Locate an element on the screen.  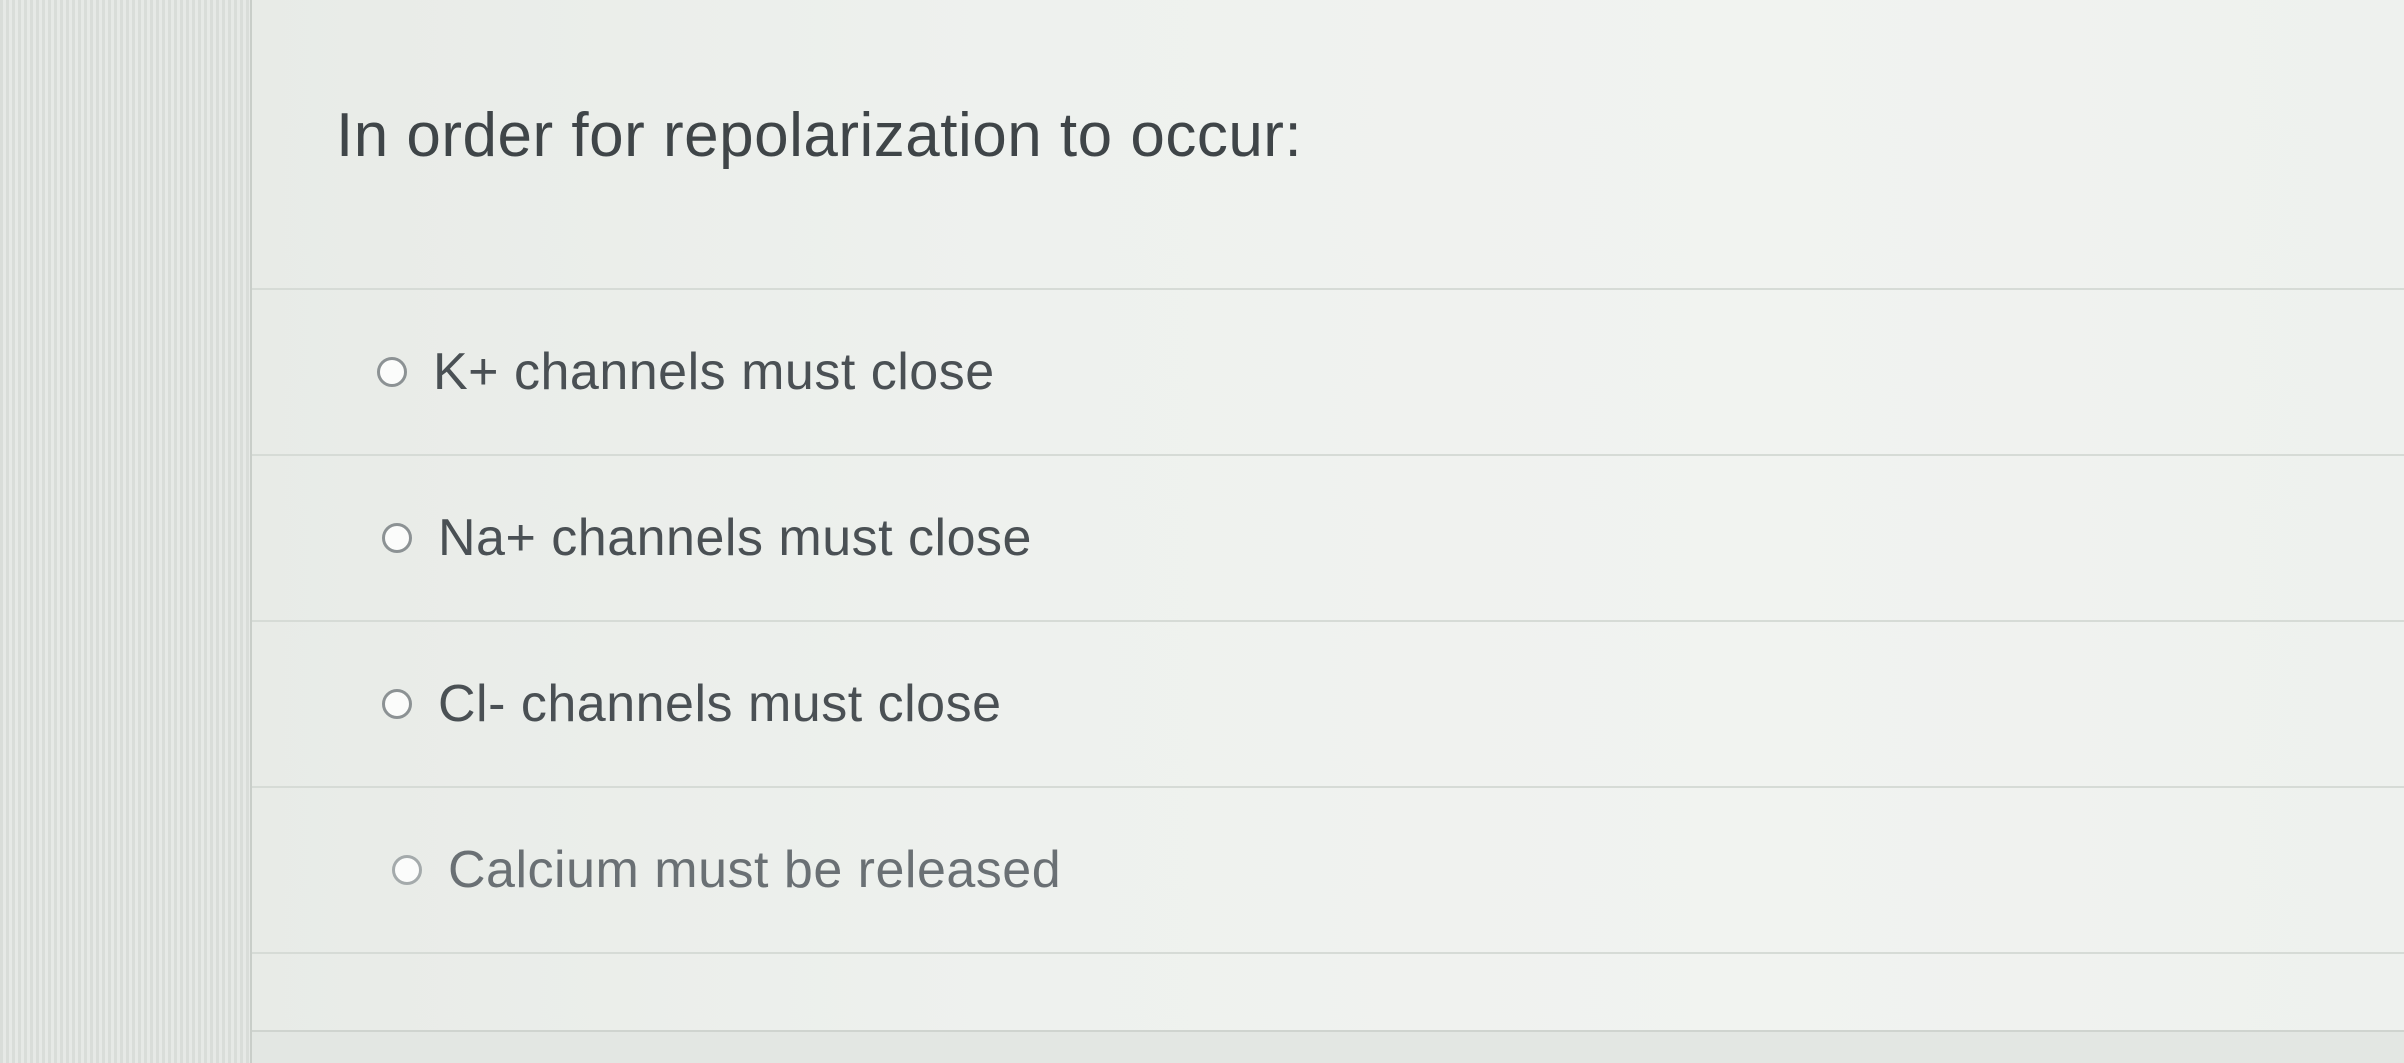
answer-label: Na+ channels must close is located at coordinates (735, 538).